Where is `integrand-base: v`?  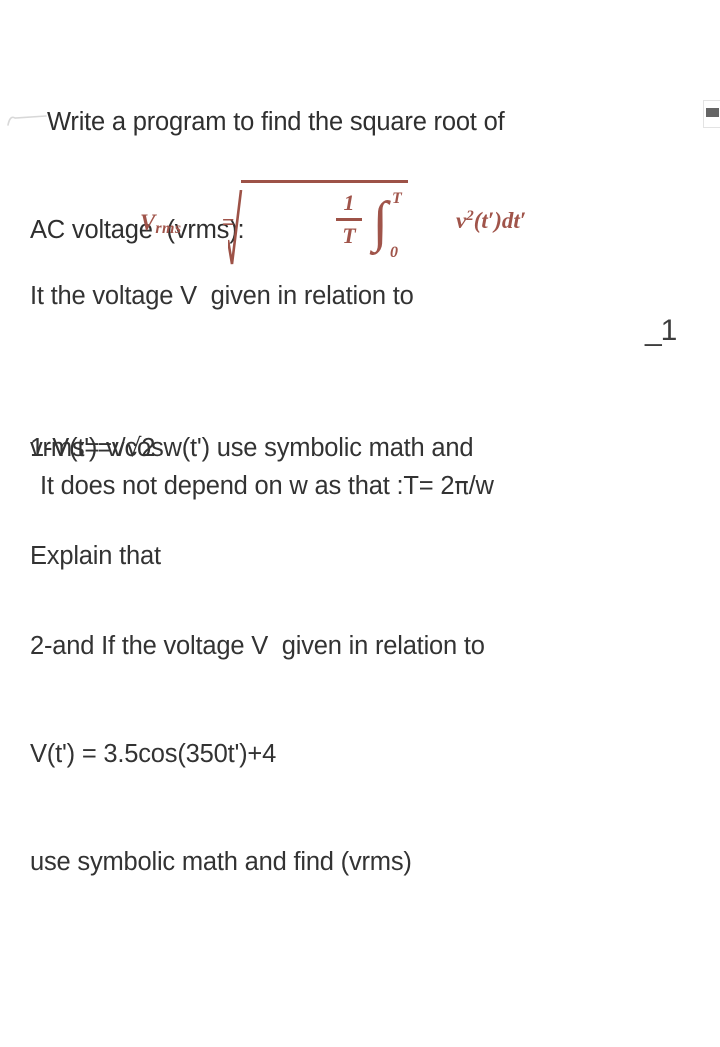
integrand-base: v is located at coordinates (461, 220).